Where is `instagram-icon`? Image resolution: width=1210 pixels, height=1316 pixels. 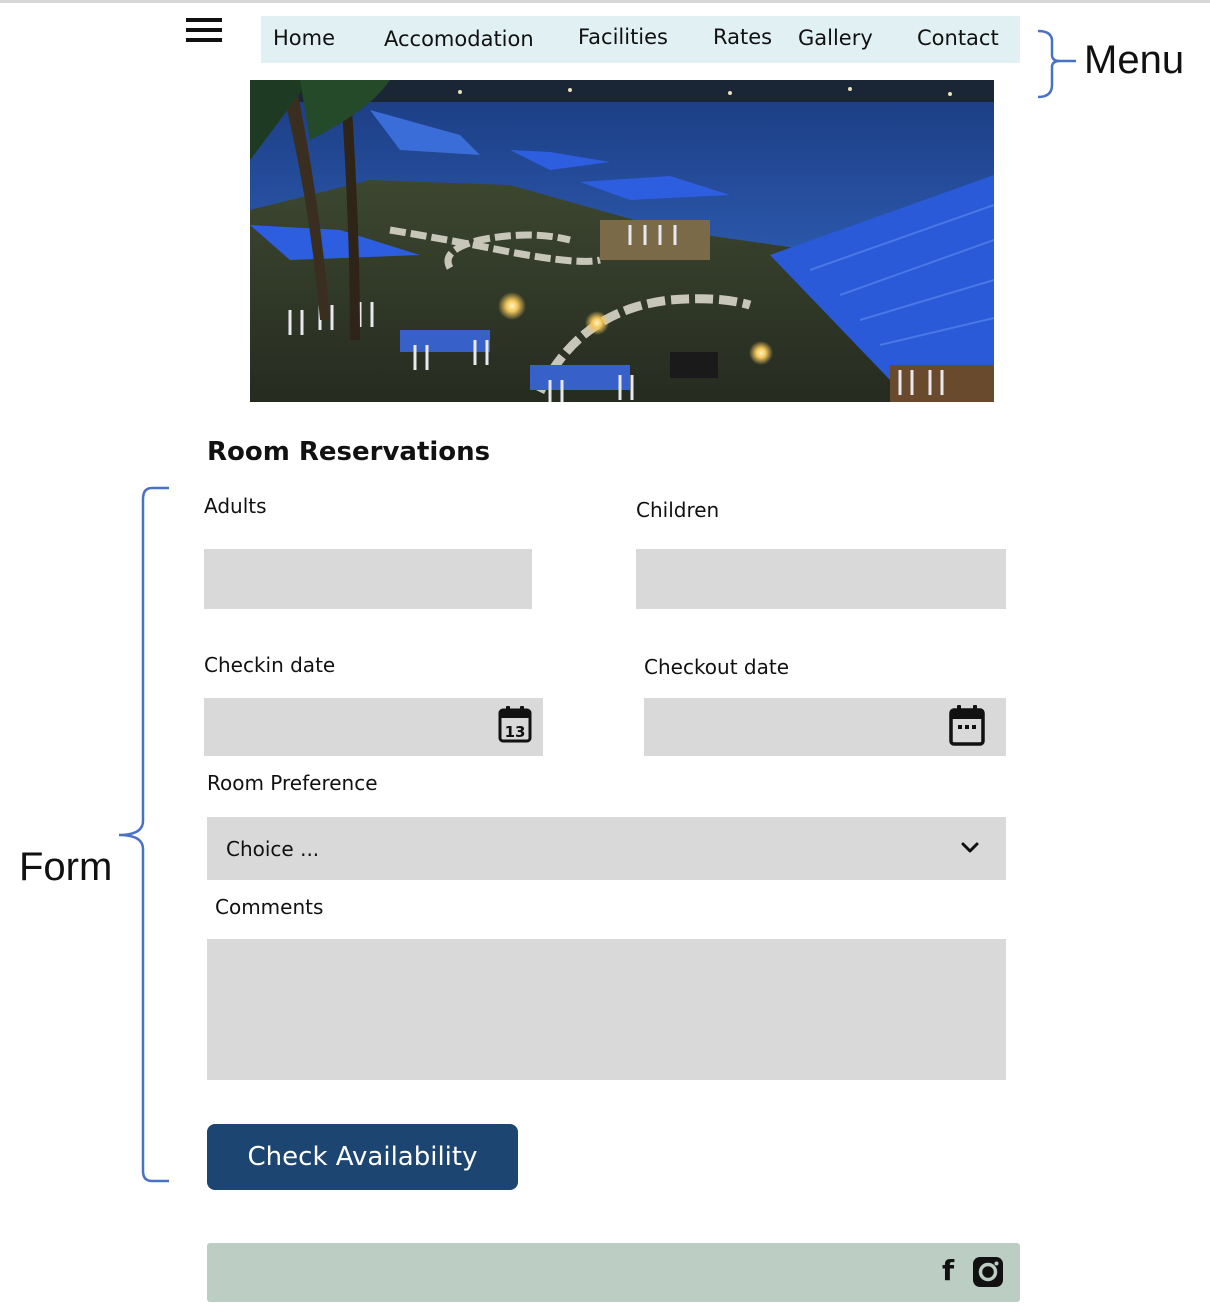
instagram-icon is located at coordinates (988, 1272).